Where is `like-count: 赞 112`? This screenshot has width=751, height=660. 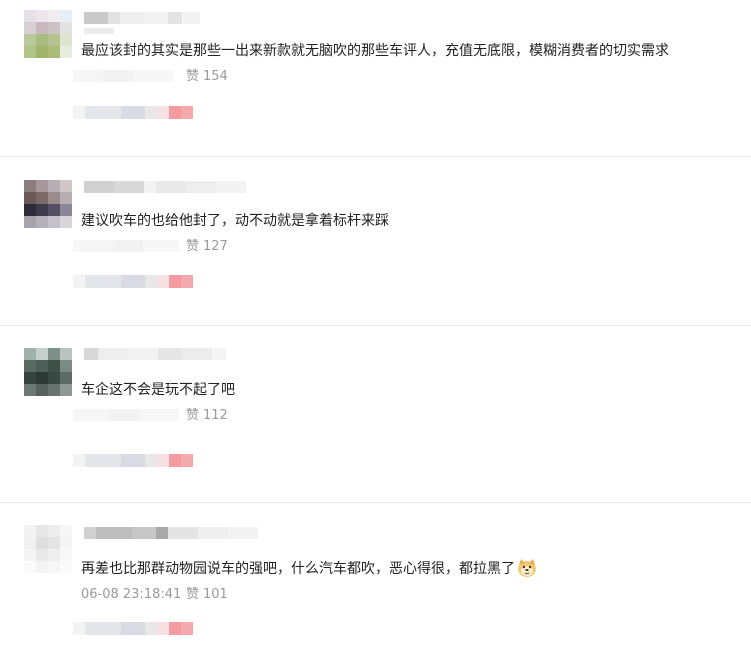
like-count: 赞 112 is located at coordinates (207, 416).